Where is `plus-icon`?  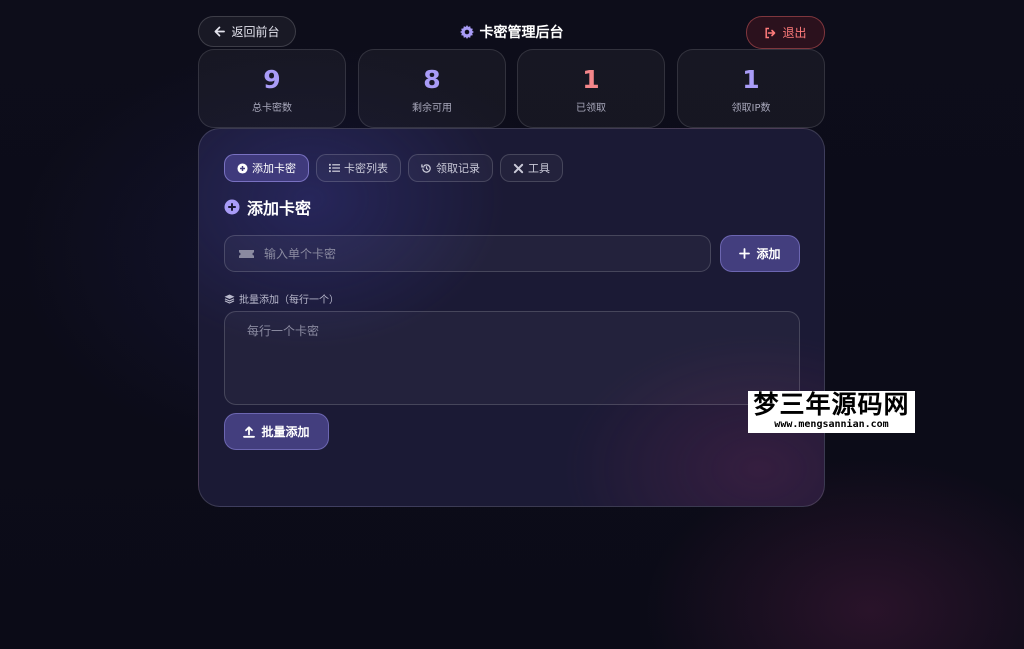
plus-icon is located at coordinates (745, 253).